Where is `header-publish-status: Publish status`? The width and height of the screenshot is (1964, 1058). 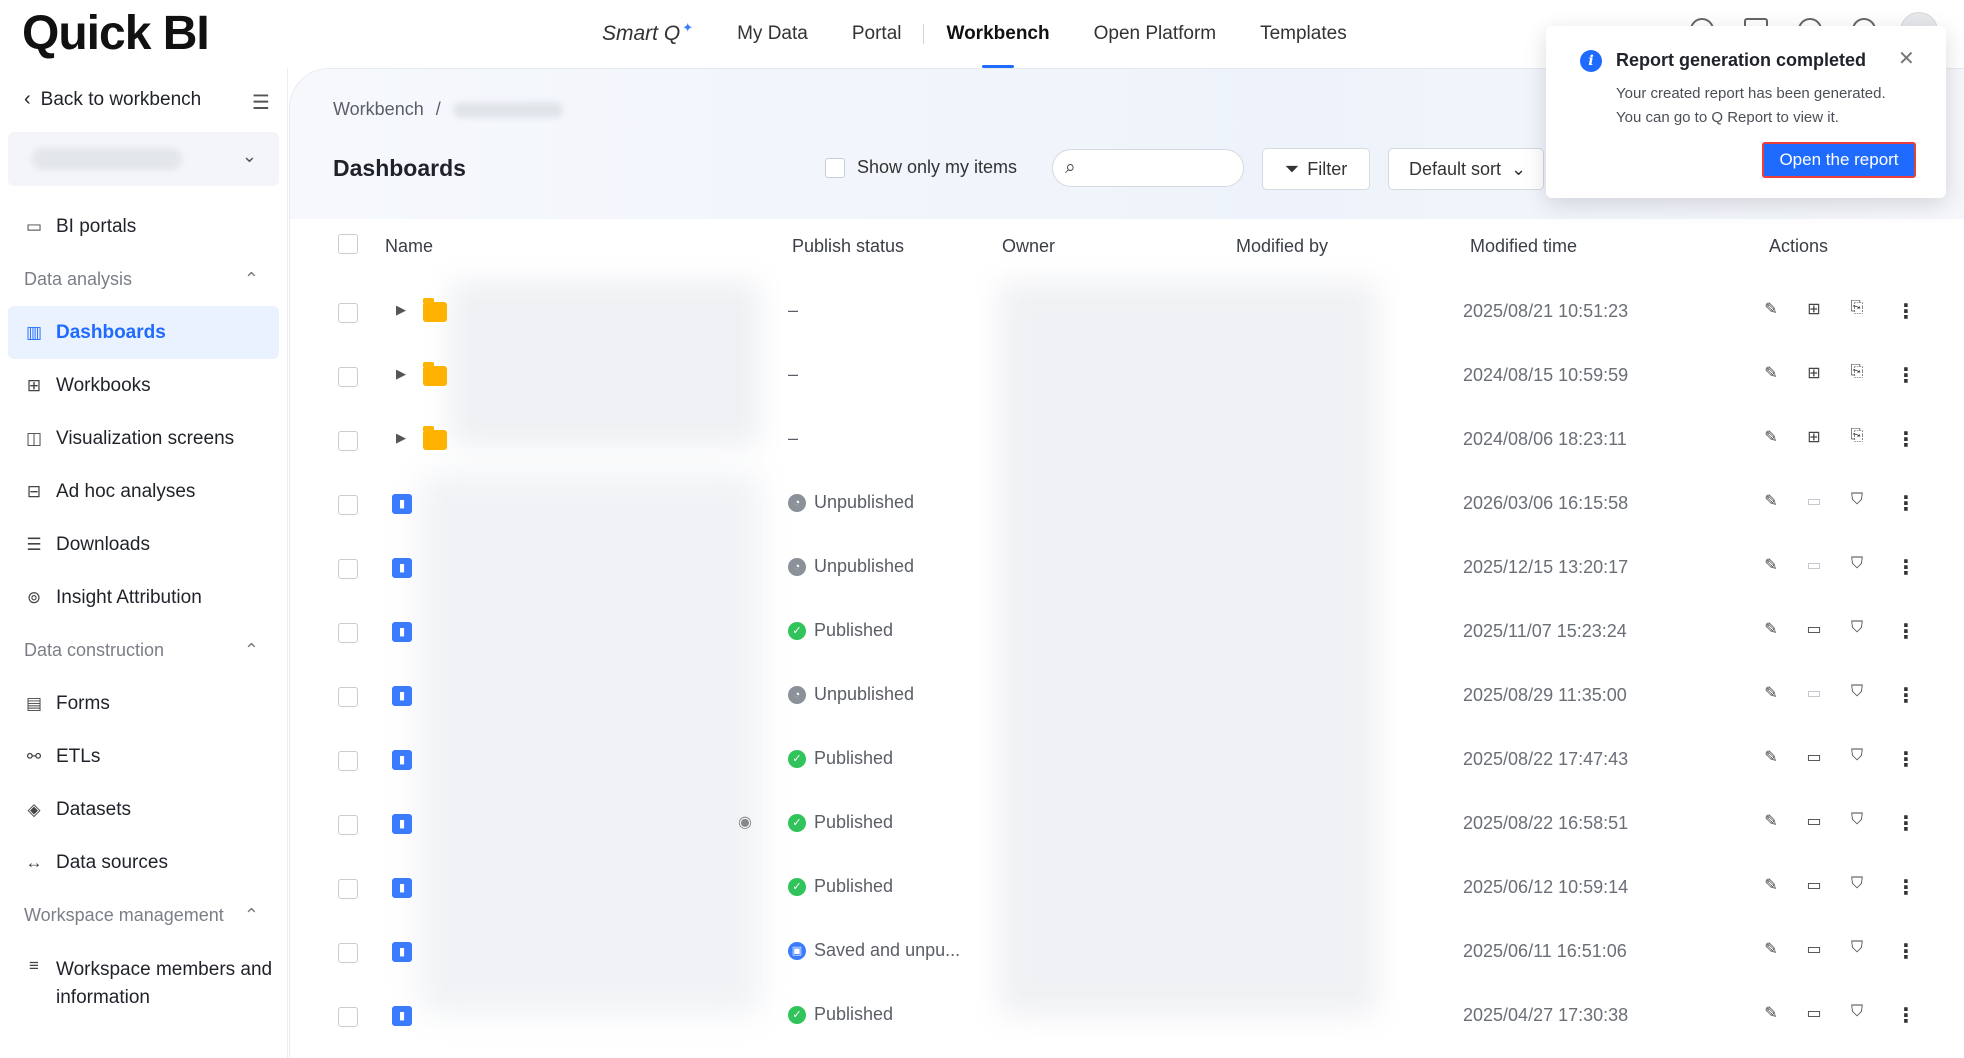 header-publish-status: Publish status is located at coordinates (848, 246).